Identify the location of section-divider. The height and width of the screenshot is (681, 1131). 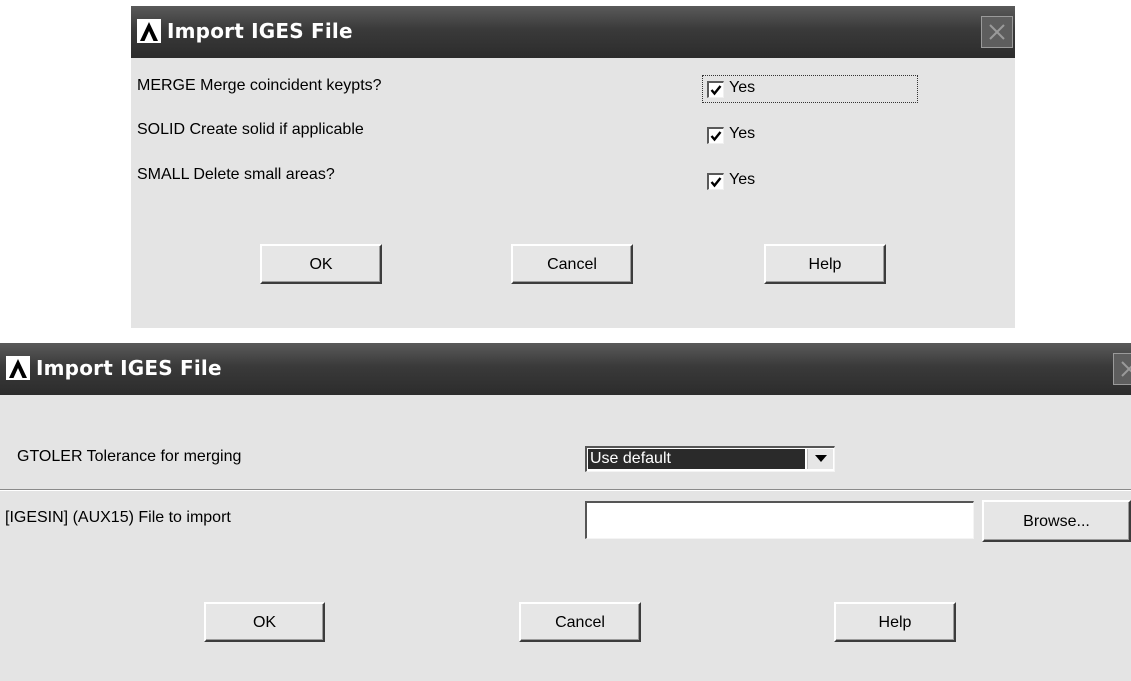
(565, 490).